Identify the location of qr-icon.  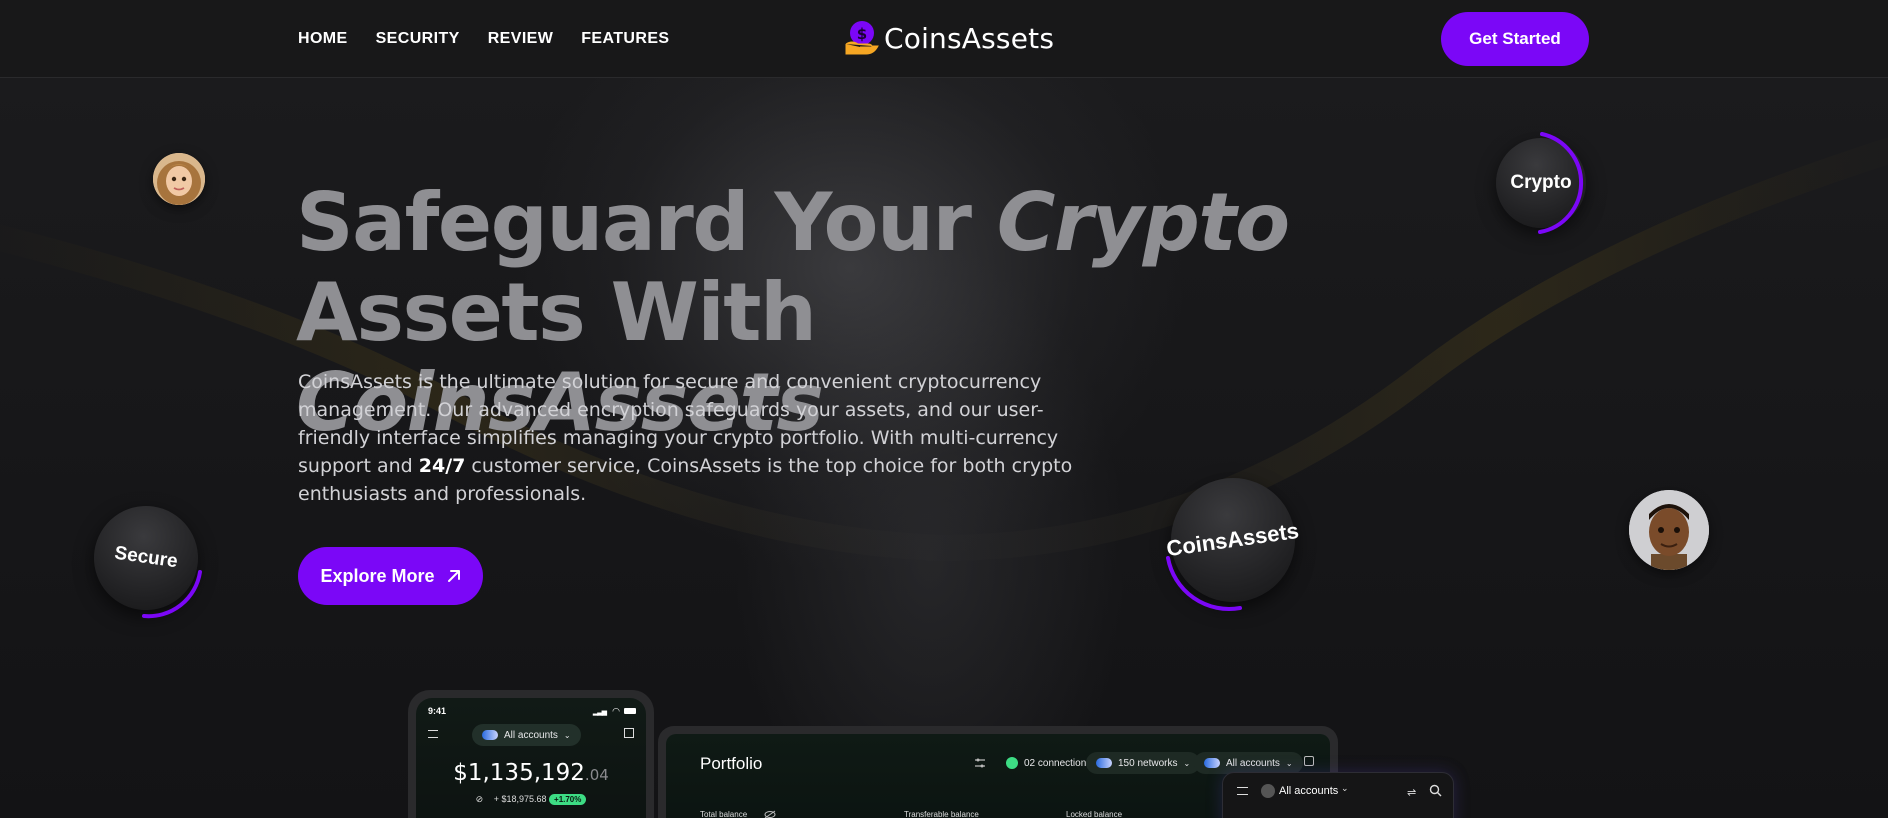
(629, 733).